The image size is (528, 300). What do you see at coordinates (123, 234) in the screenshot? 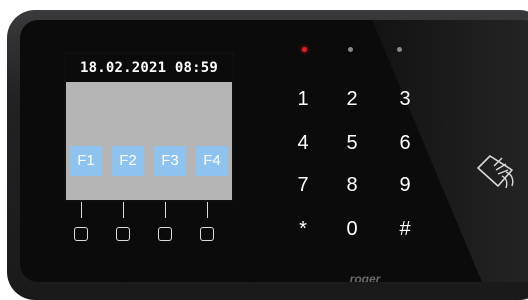
I see `function-button-f2` at bounding box center [123, 234].